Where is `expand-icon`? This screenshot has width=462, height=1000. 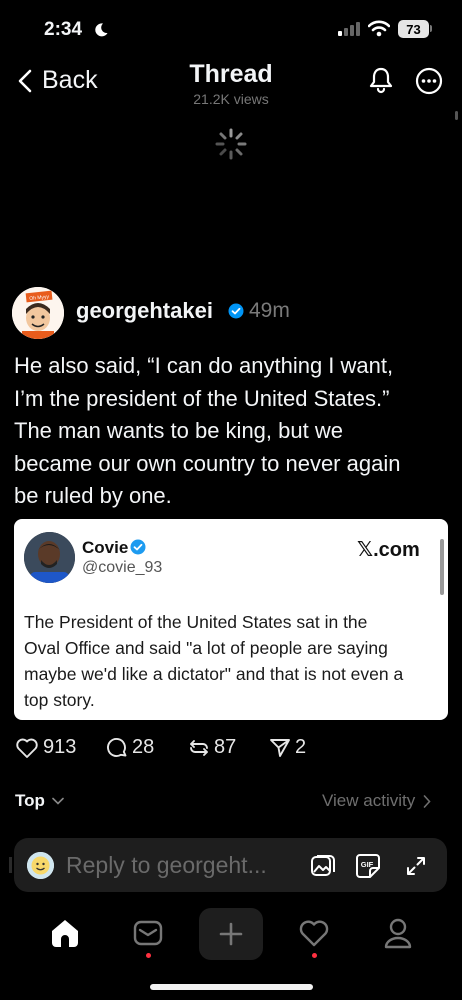 expand-icon is located at coordinates (416, 866).